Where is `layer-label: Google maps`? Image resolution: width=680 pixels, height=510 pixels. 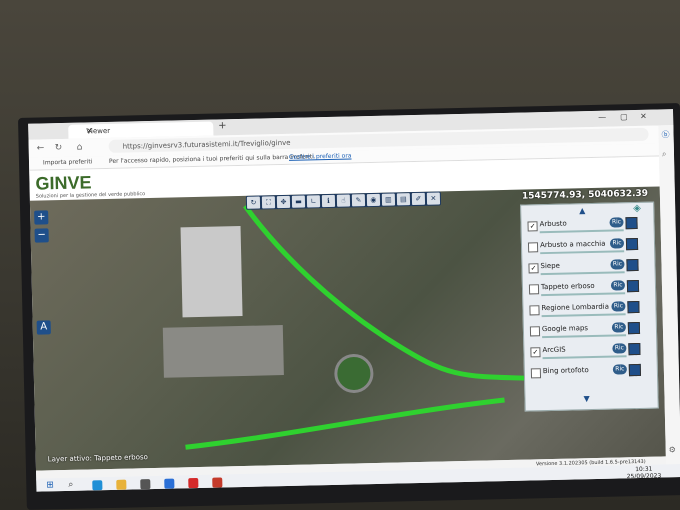
layer-label: Google maps is located at coordinates (565, 329).